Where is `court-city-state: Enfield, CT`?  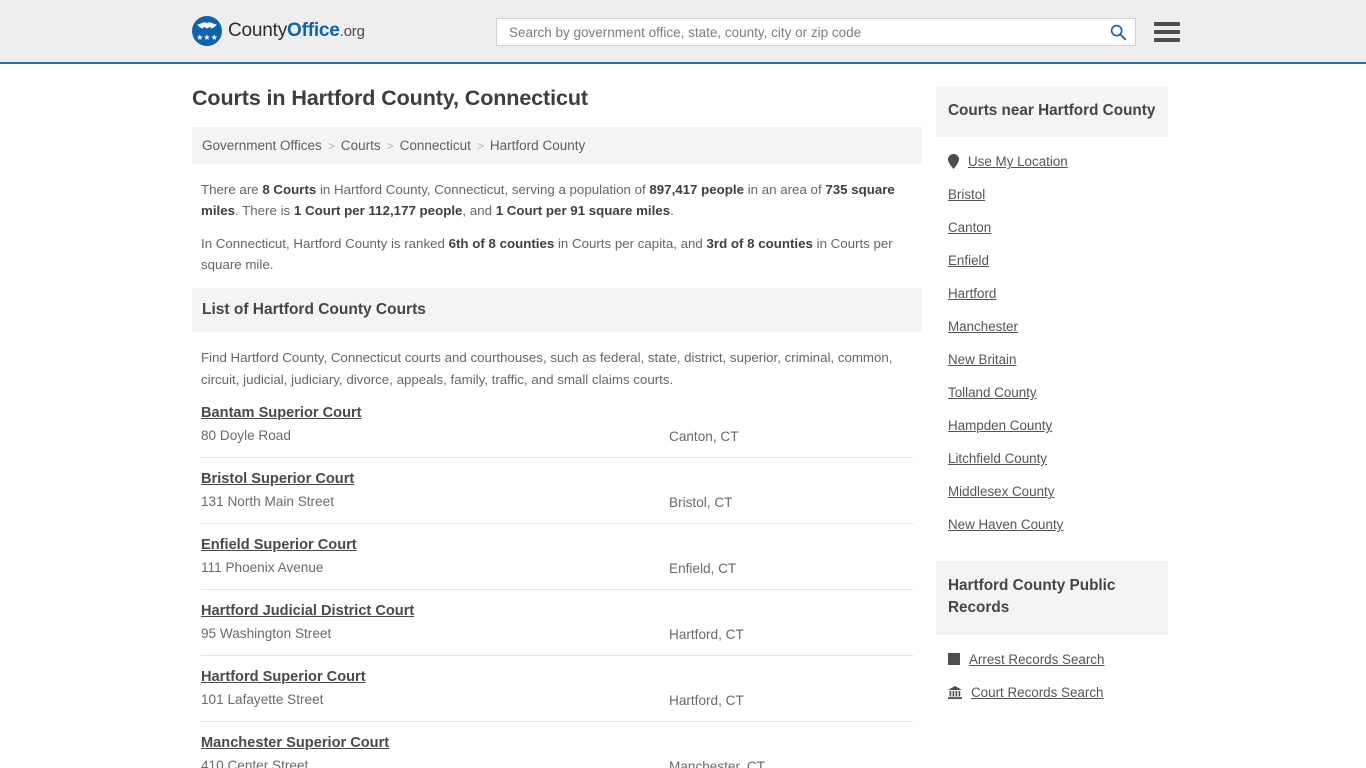
court-city-state: Enfield, CT is located at coordinates (703, 568).